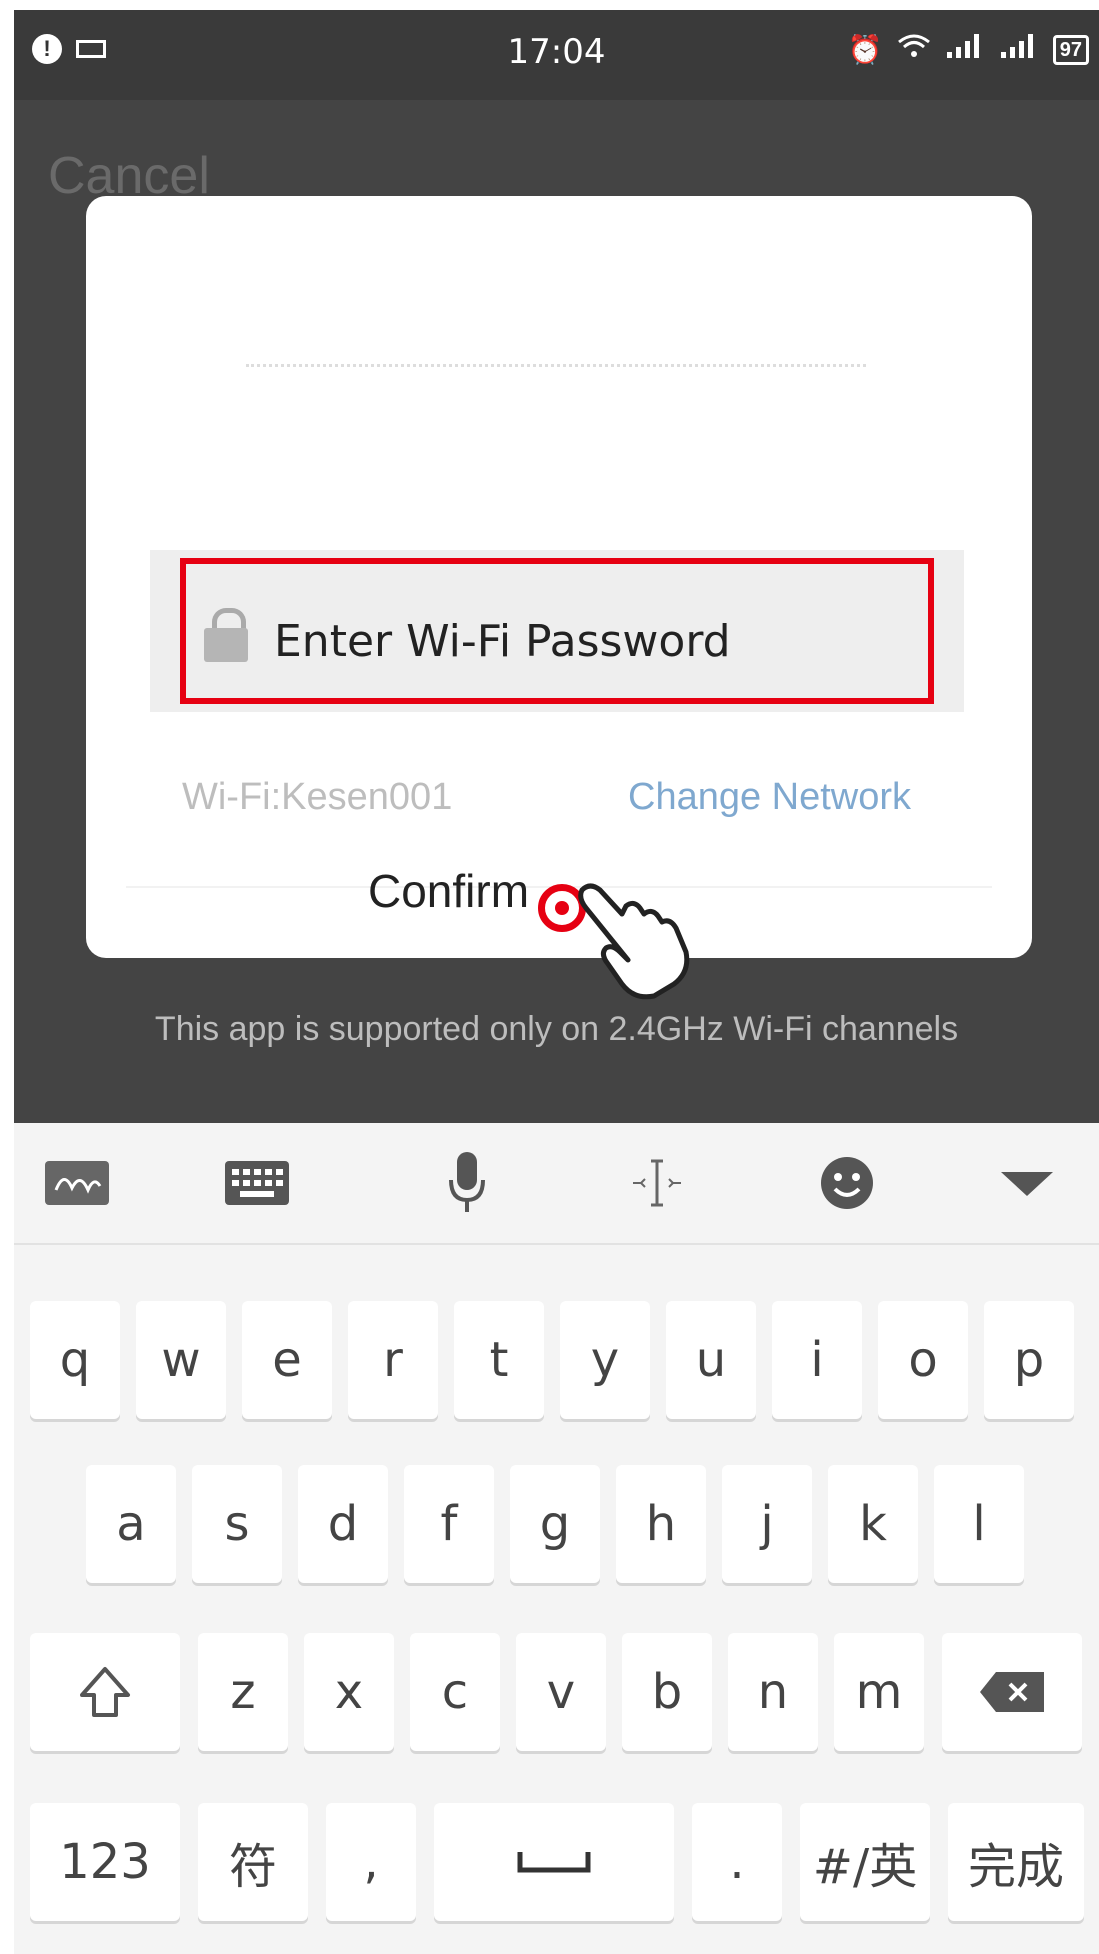 The image size is (1099, 1954). What do you see at coordinates (77, 1183) in the screenshot?
I see `handwriting-icon` at bounding box center [77, 1183].